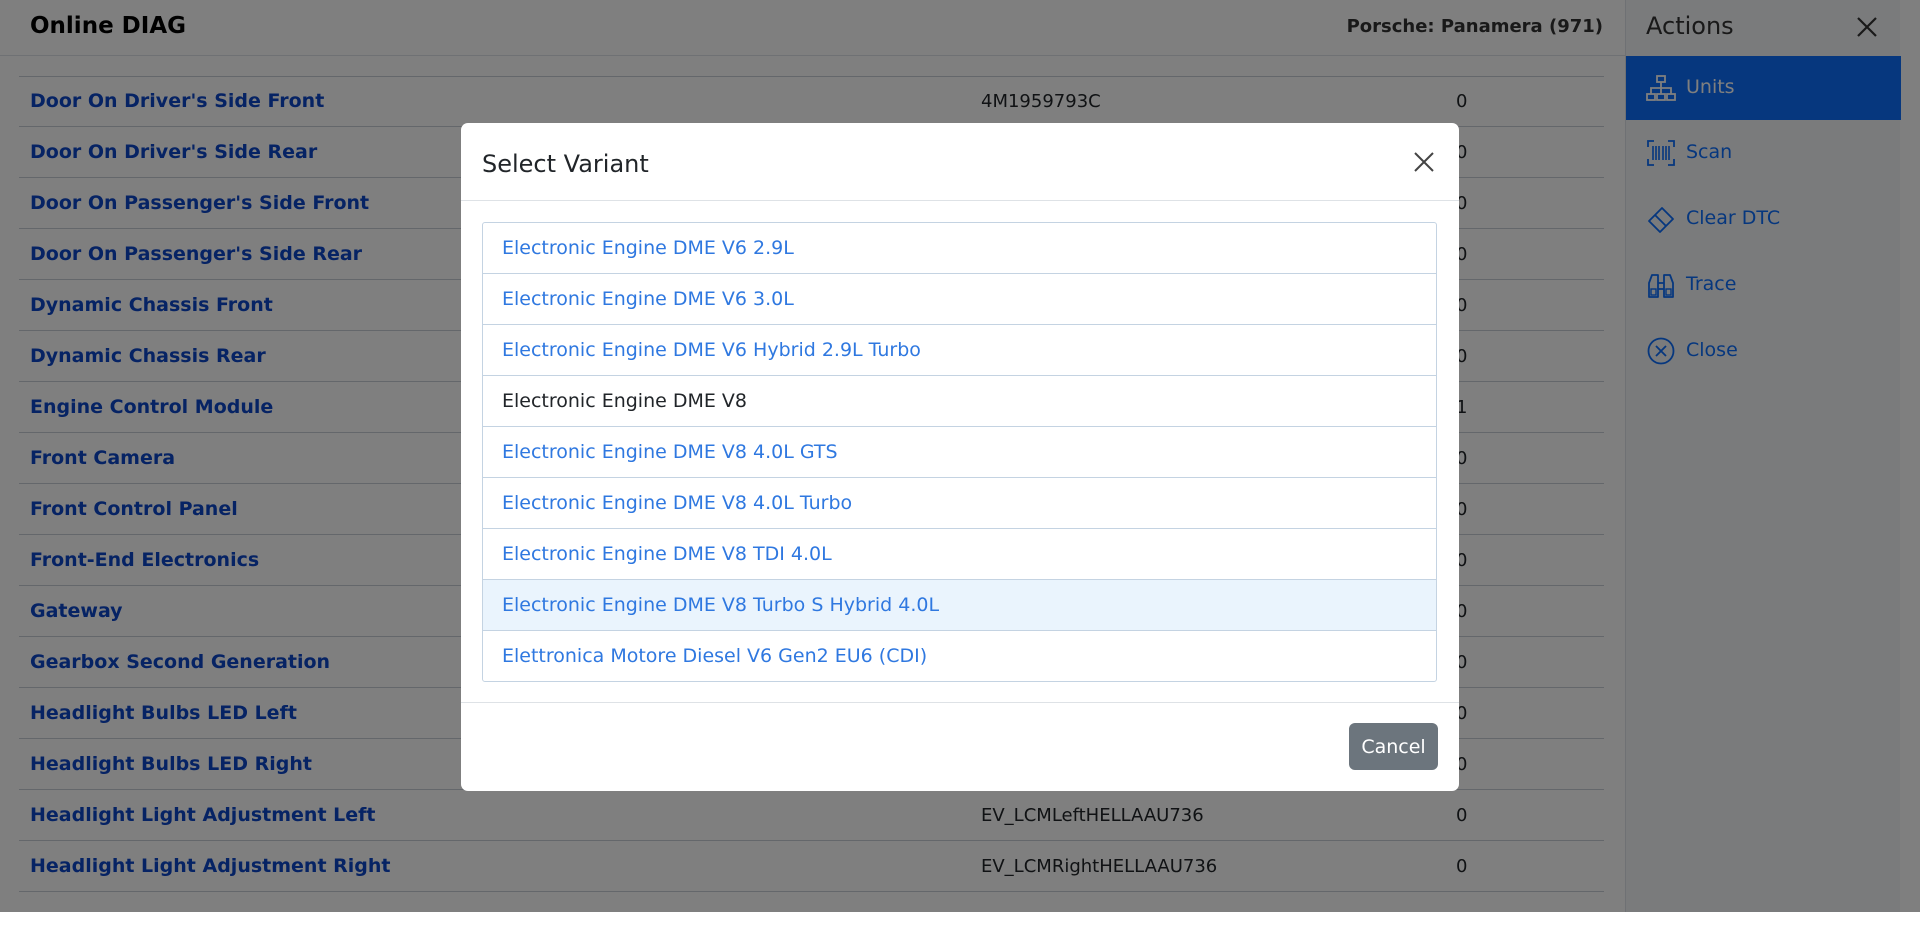  I want to click on modal-header: Select Variant, so click(960, 162).